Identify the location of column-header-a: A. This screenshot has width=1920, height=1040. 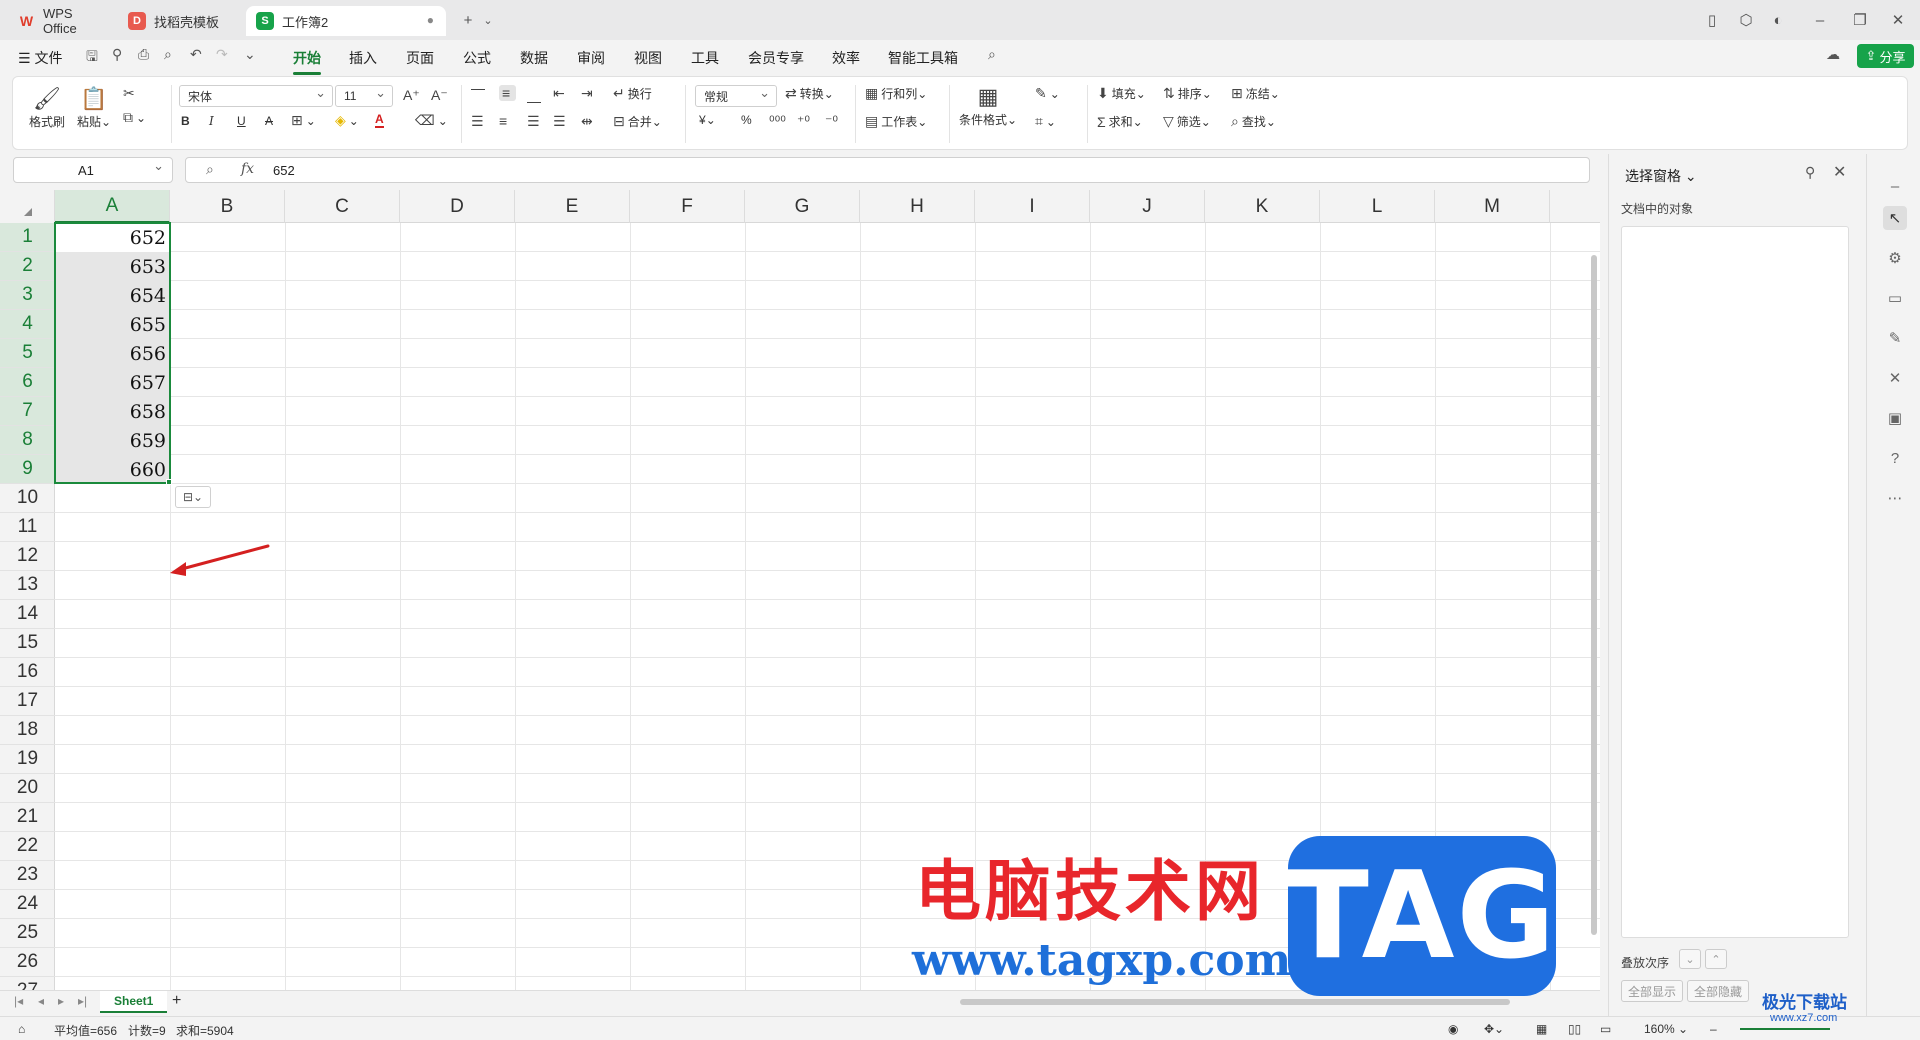
(112, 206).